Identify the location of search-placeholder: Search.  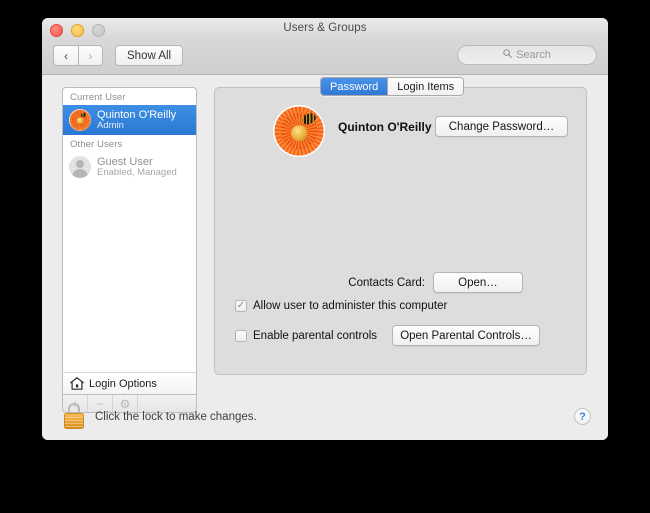
(533, 55).